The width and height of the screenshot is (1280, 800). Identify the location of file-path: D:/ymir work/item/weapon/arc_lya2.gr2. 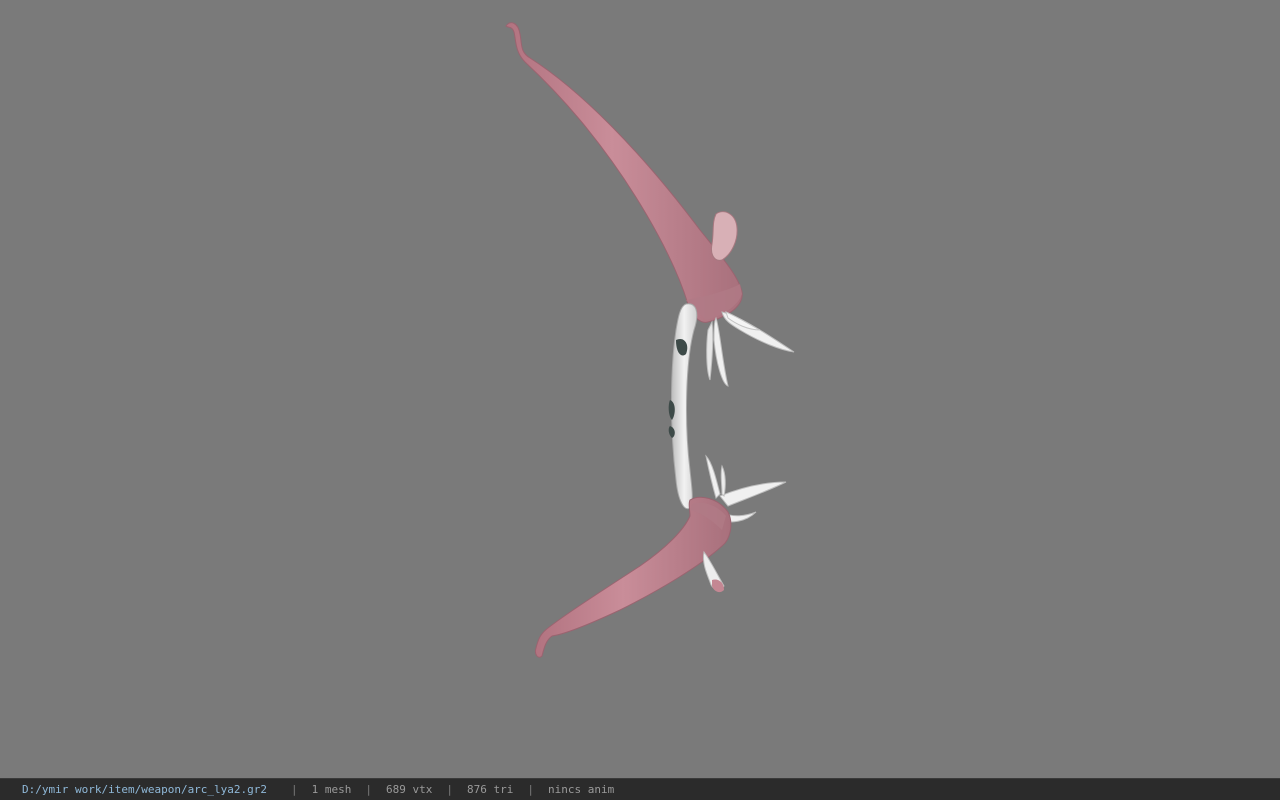
(145, 789).